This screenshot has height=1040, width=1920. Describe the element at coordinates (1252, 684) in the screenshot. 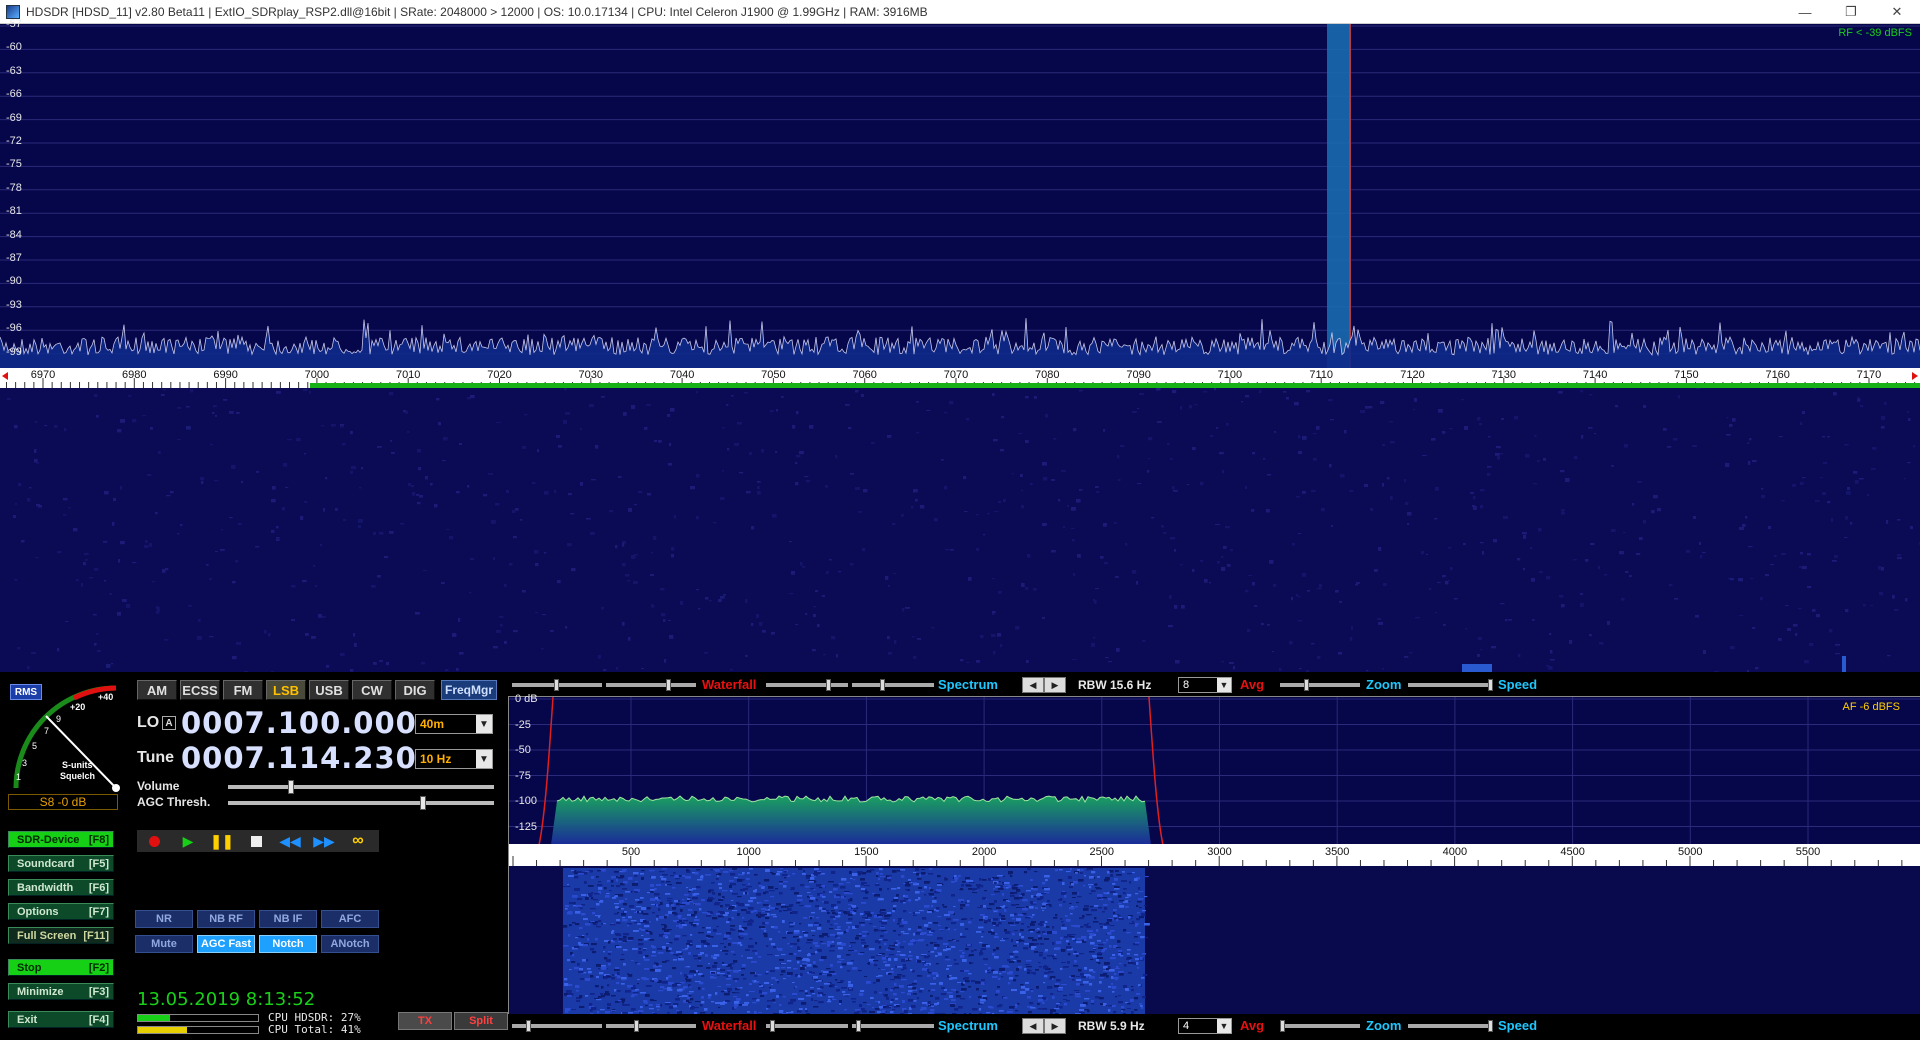

I see `avg-label: Avg` at that location.